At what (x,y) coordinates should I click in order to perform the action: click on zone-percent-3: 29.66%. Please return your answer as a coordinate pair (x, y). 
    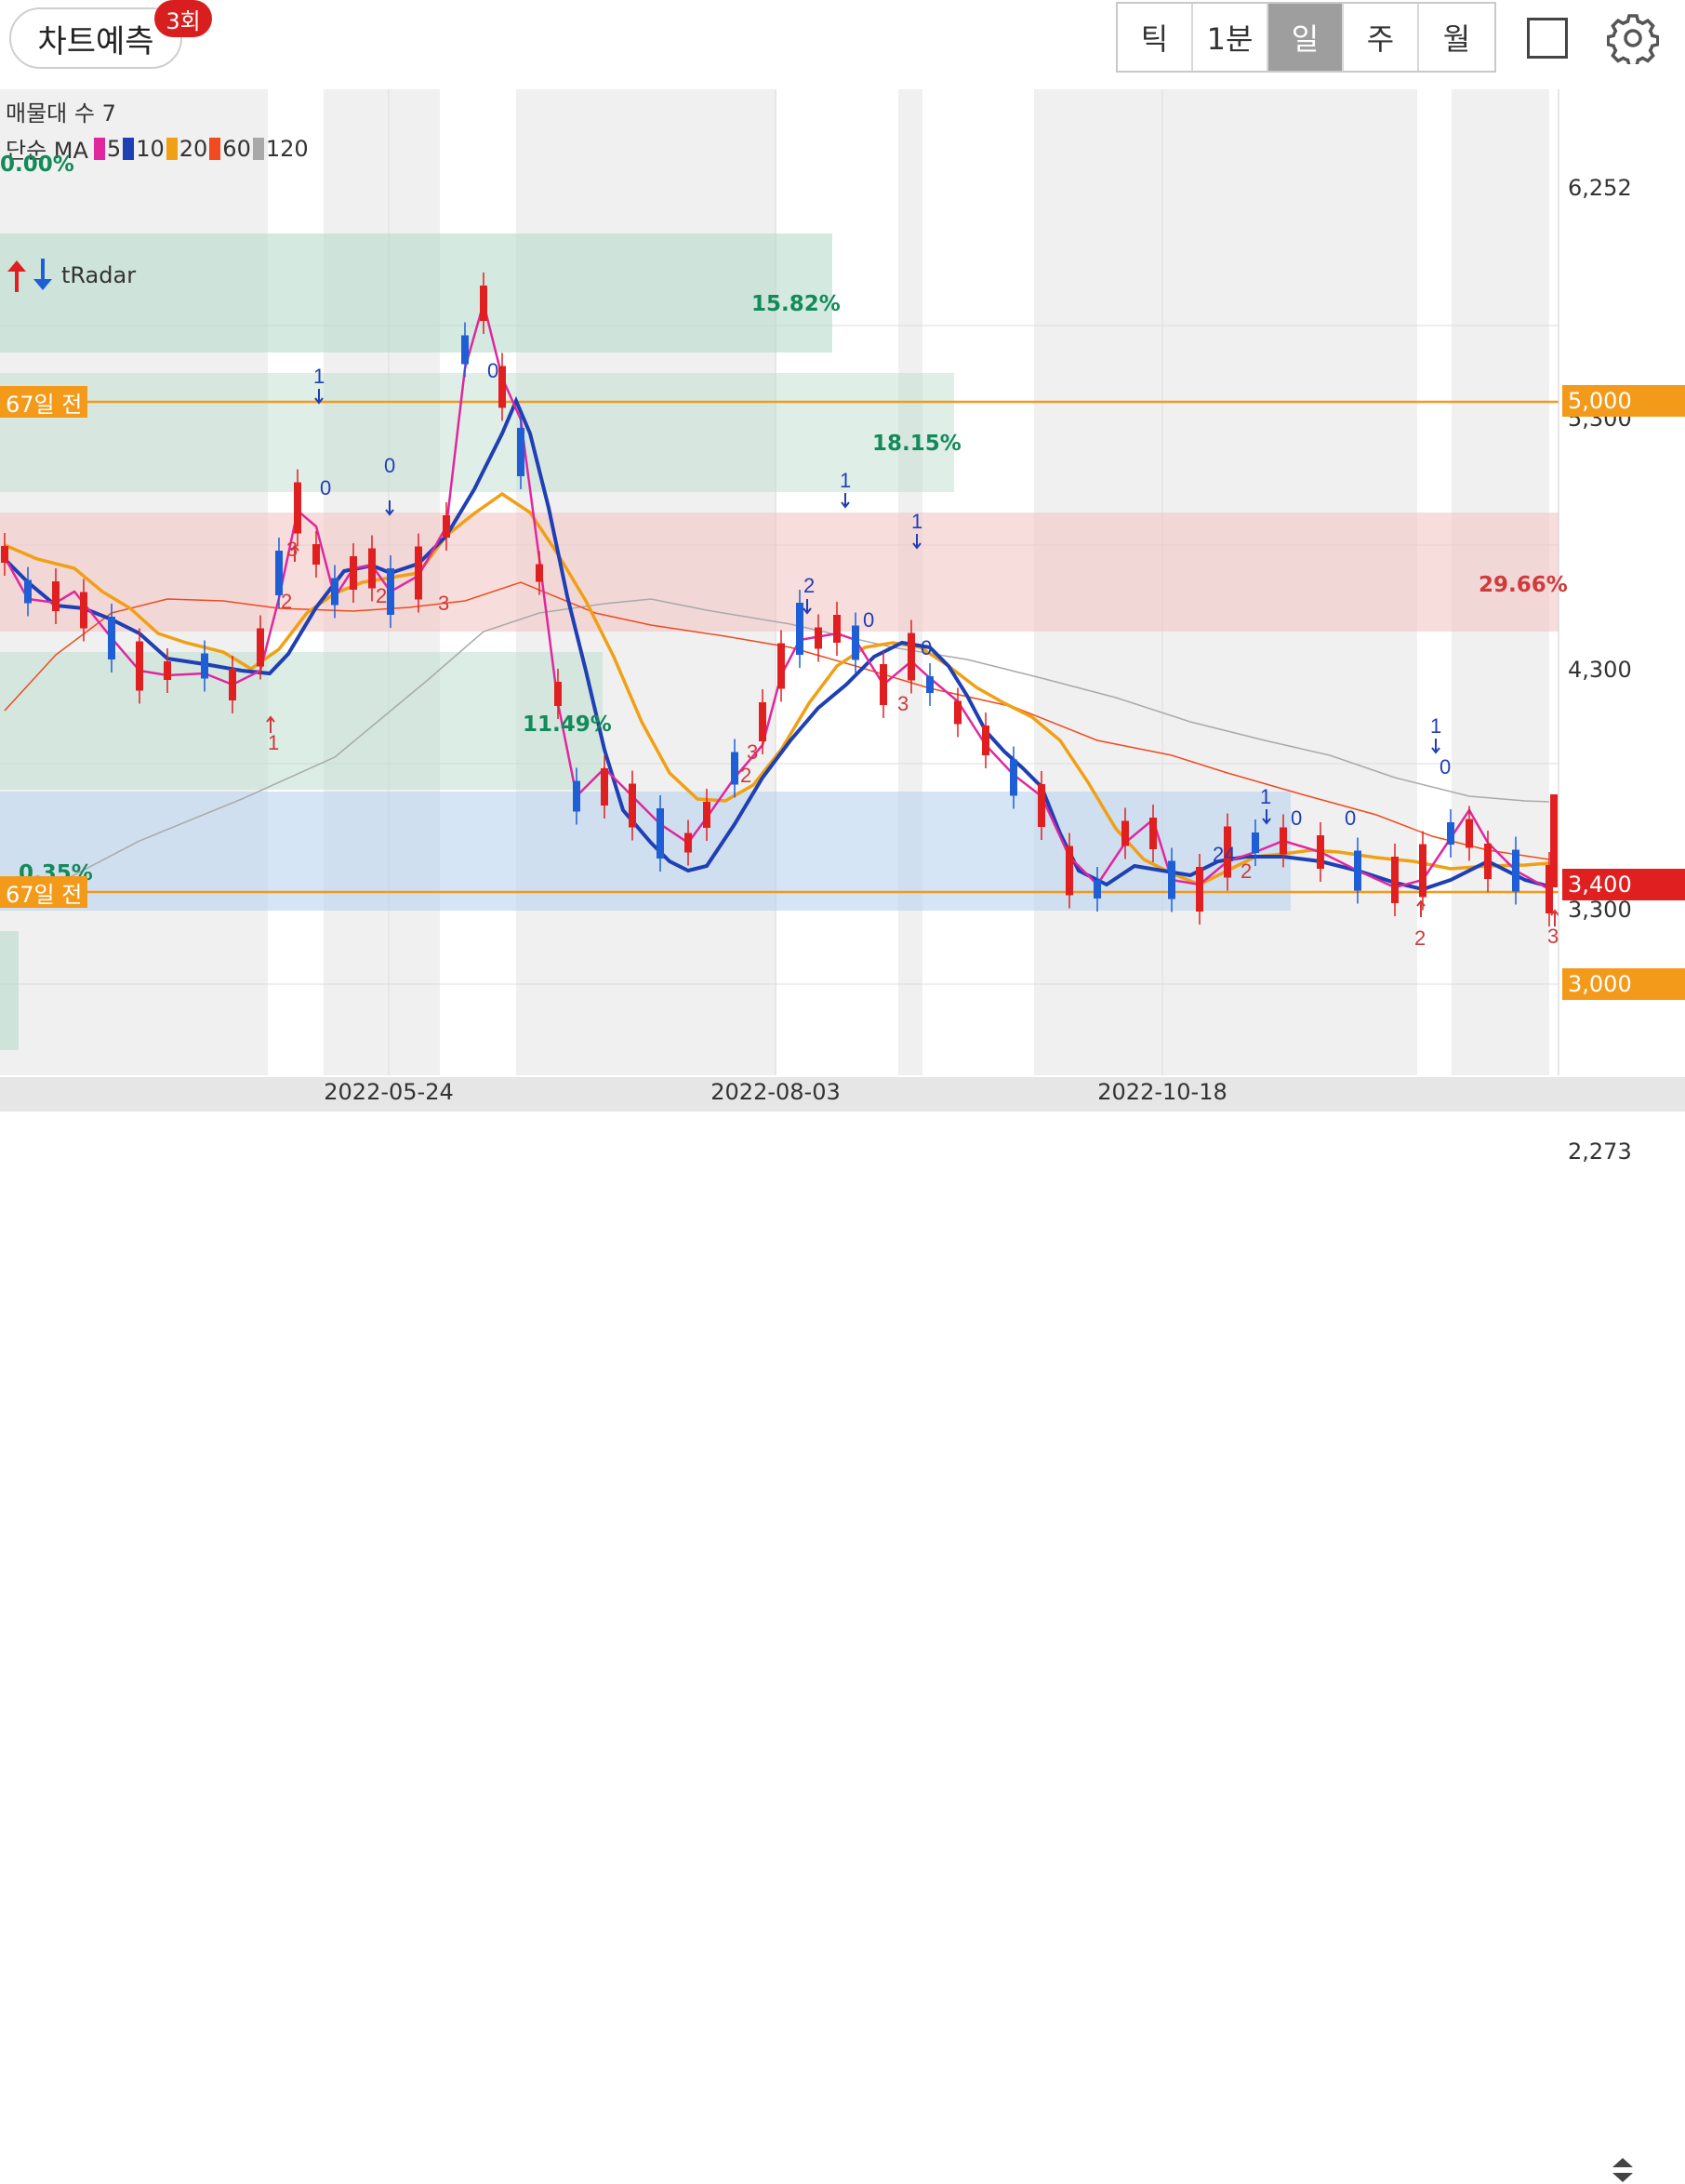
    Looking at the image, I should click on (1524, 585).